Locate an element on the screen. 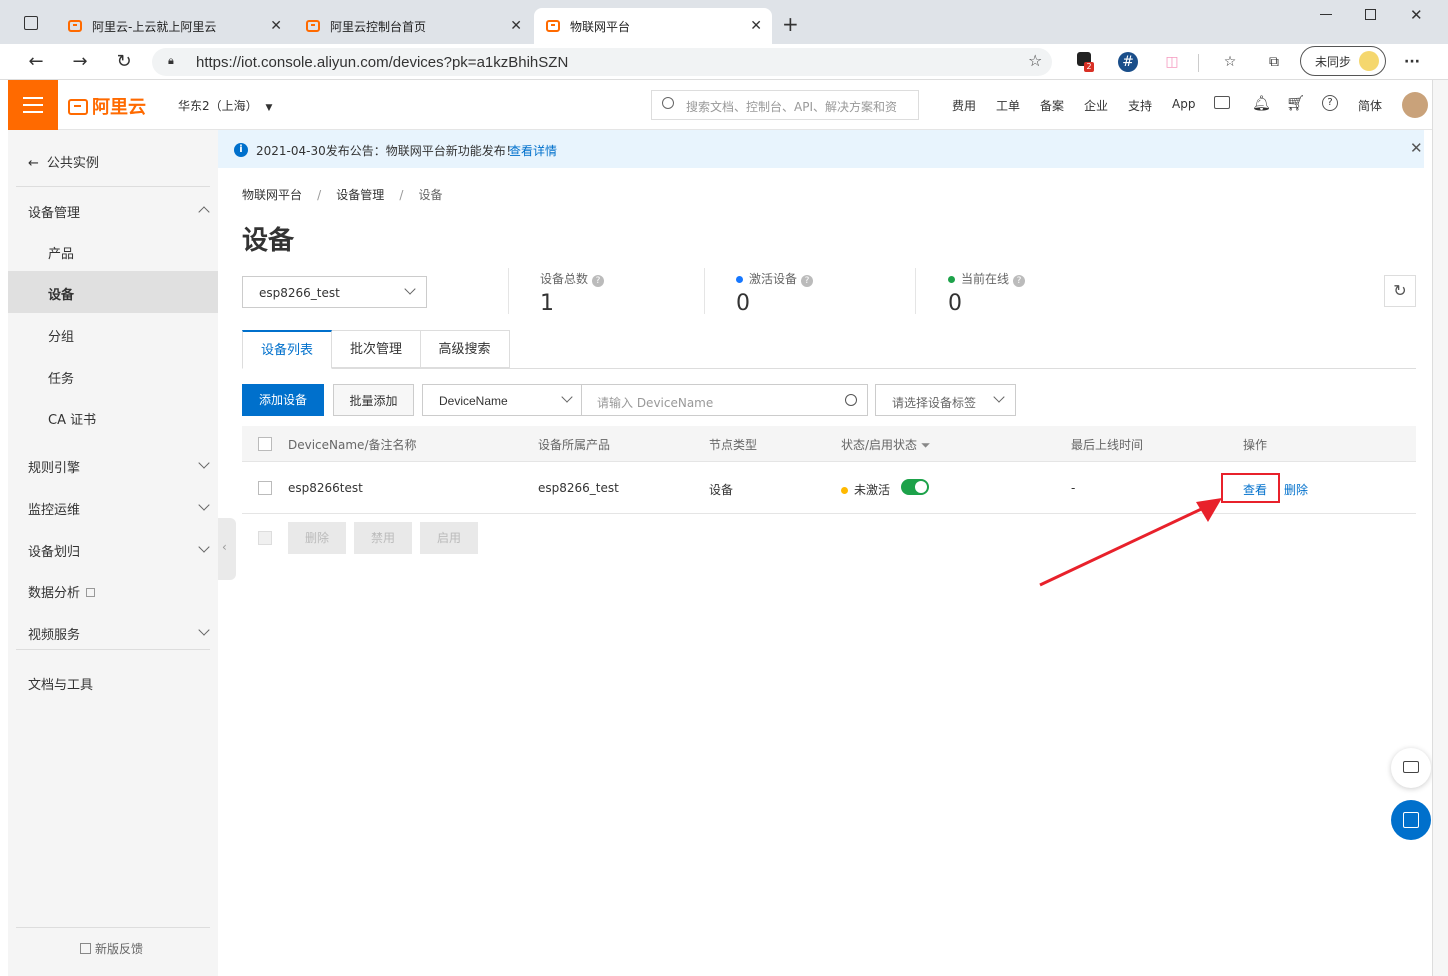 The image size is (1448, 976). sidebar-group-device-management: 设备管理 is located at coordinates (113, 210).